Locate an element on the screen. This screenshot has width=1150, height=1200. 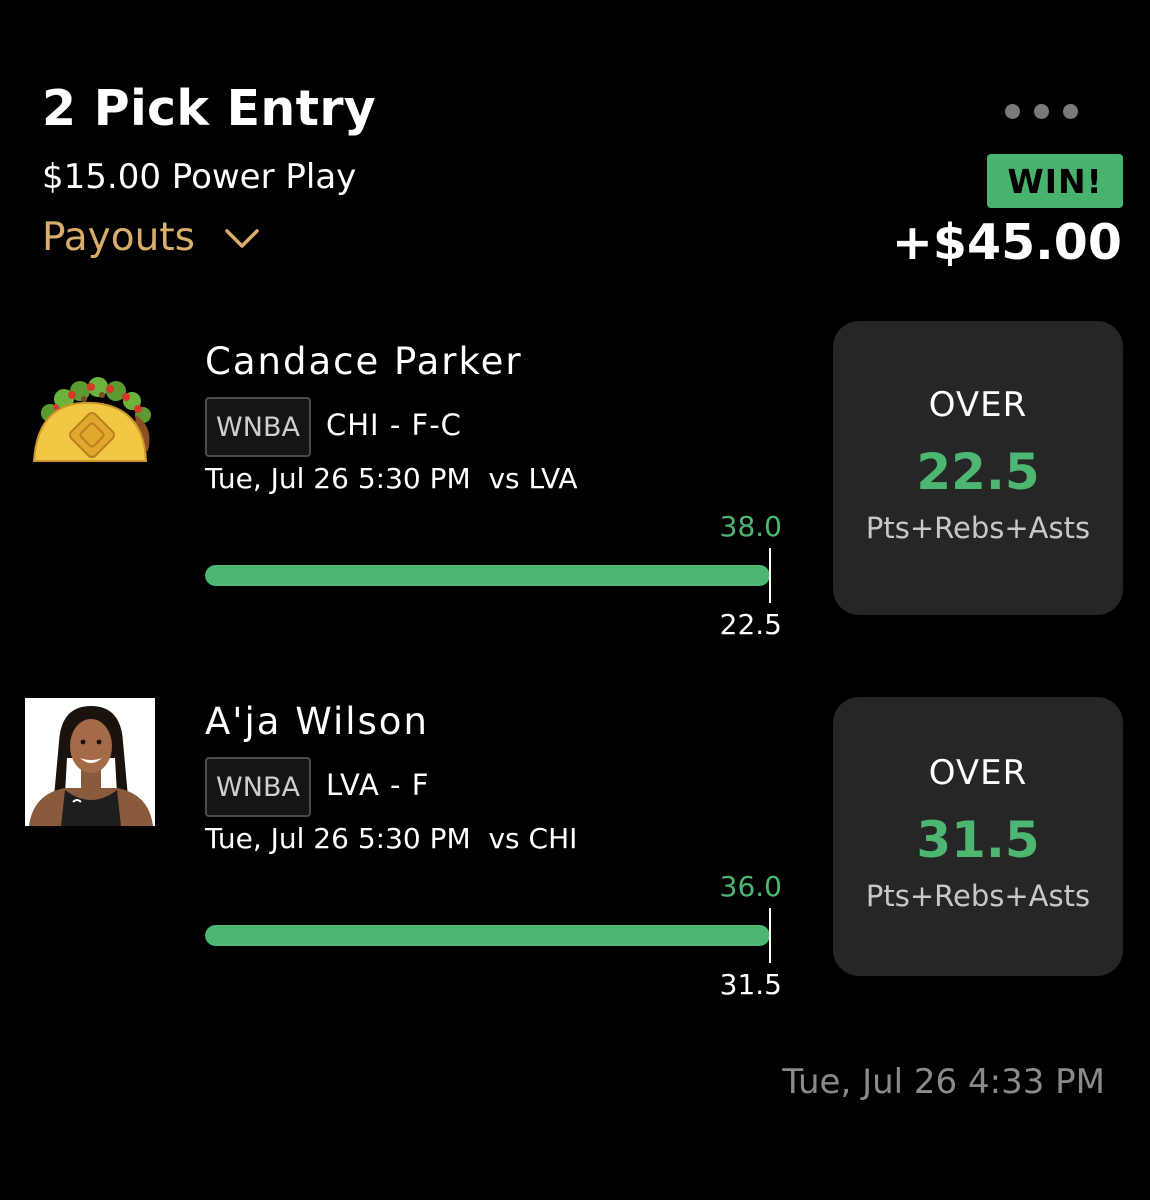
line-value: 31.5 is located at coordinates (750, 984).